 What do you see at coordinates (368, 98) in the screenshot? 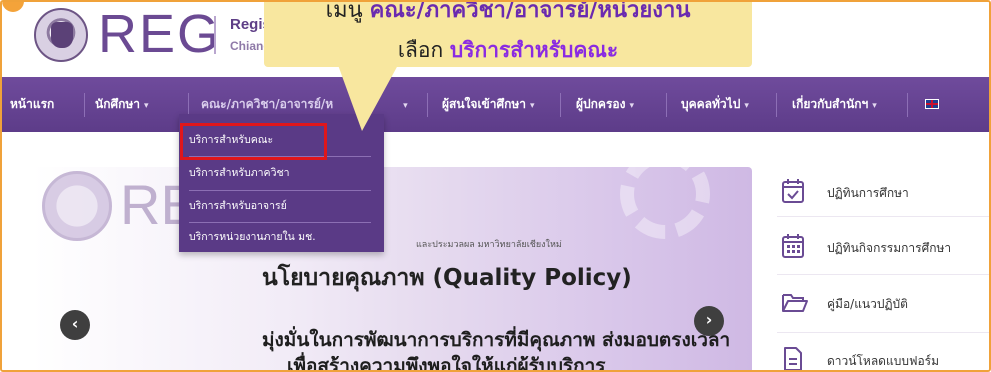
I see `callout-pointer` at bounding box center [368, 98].